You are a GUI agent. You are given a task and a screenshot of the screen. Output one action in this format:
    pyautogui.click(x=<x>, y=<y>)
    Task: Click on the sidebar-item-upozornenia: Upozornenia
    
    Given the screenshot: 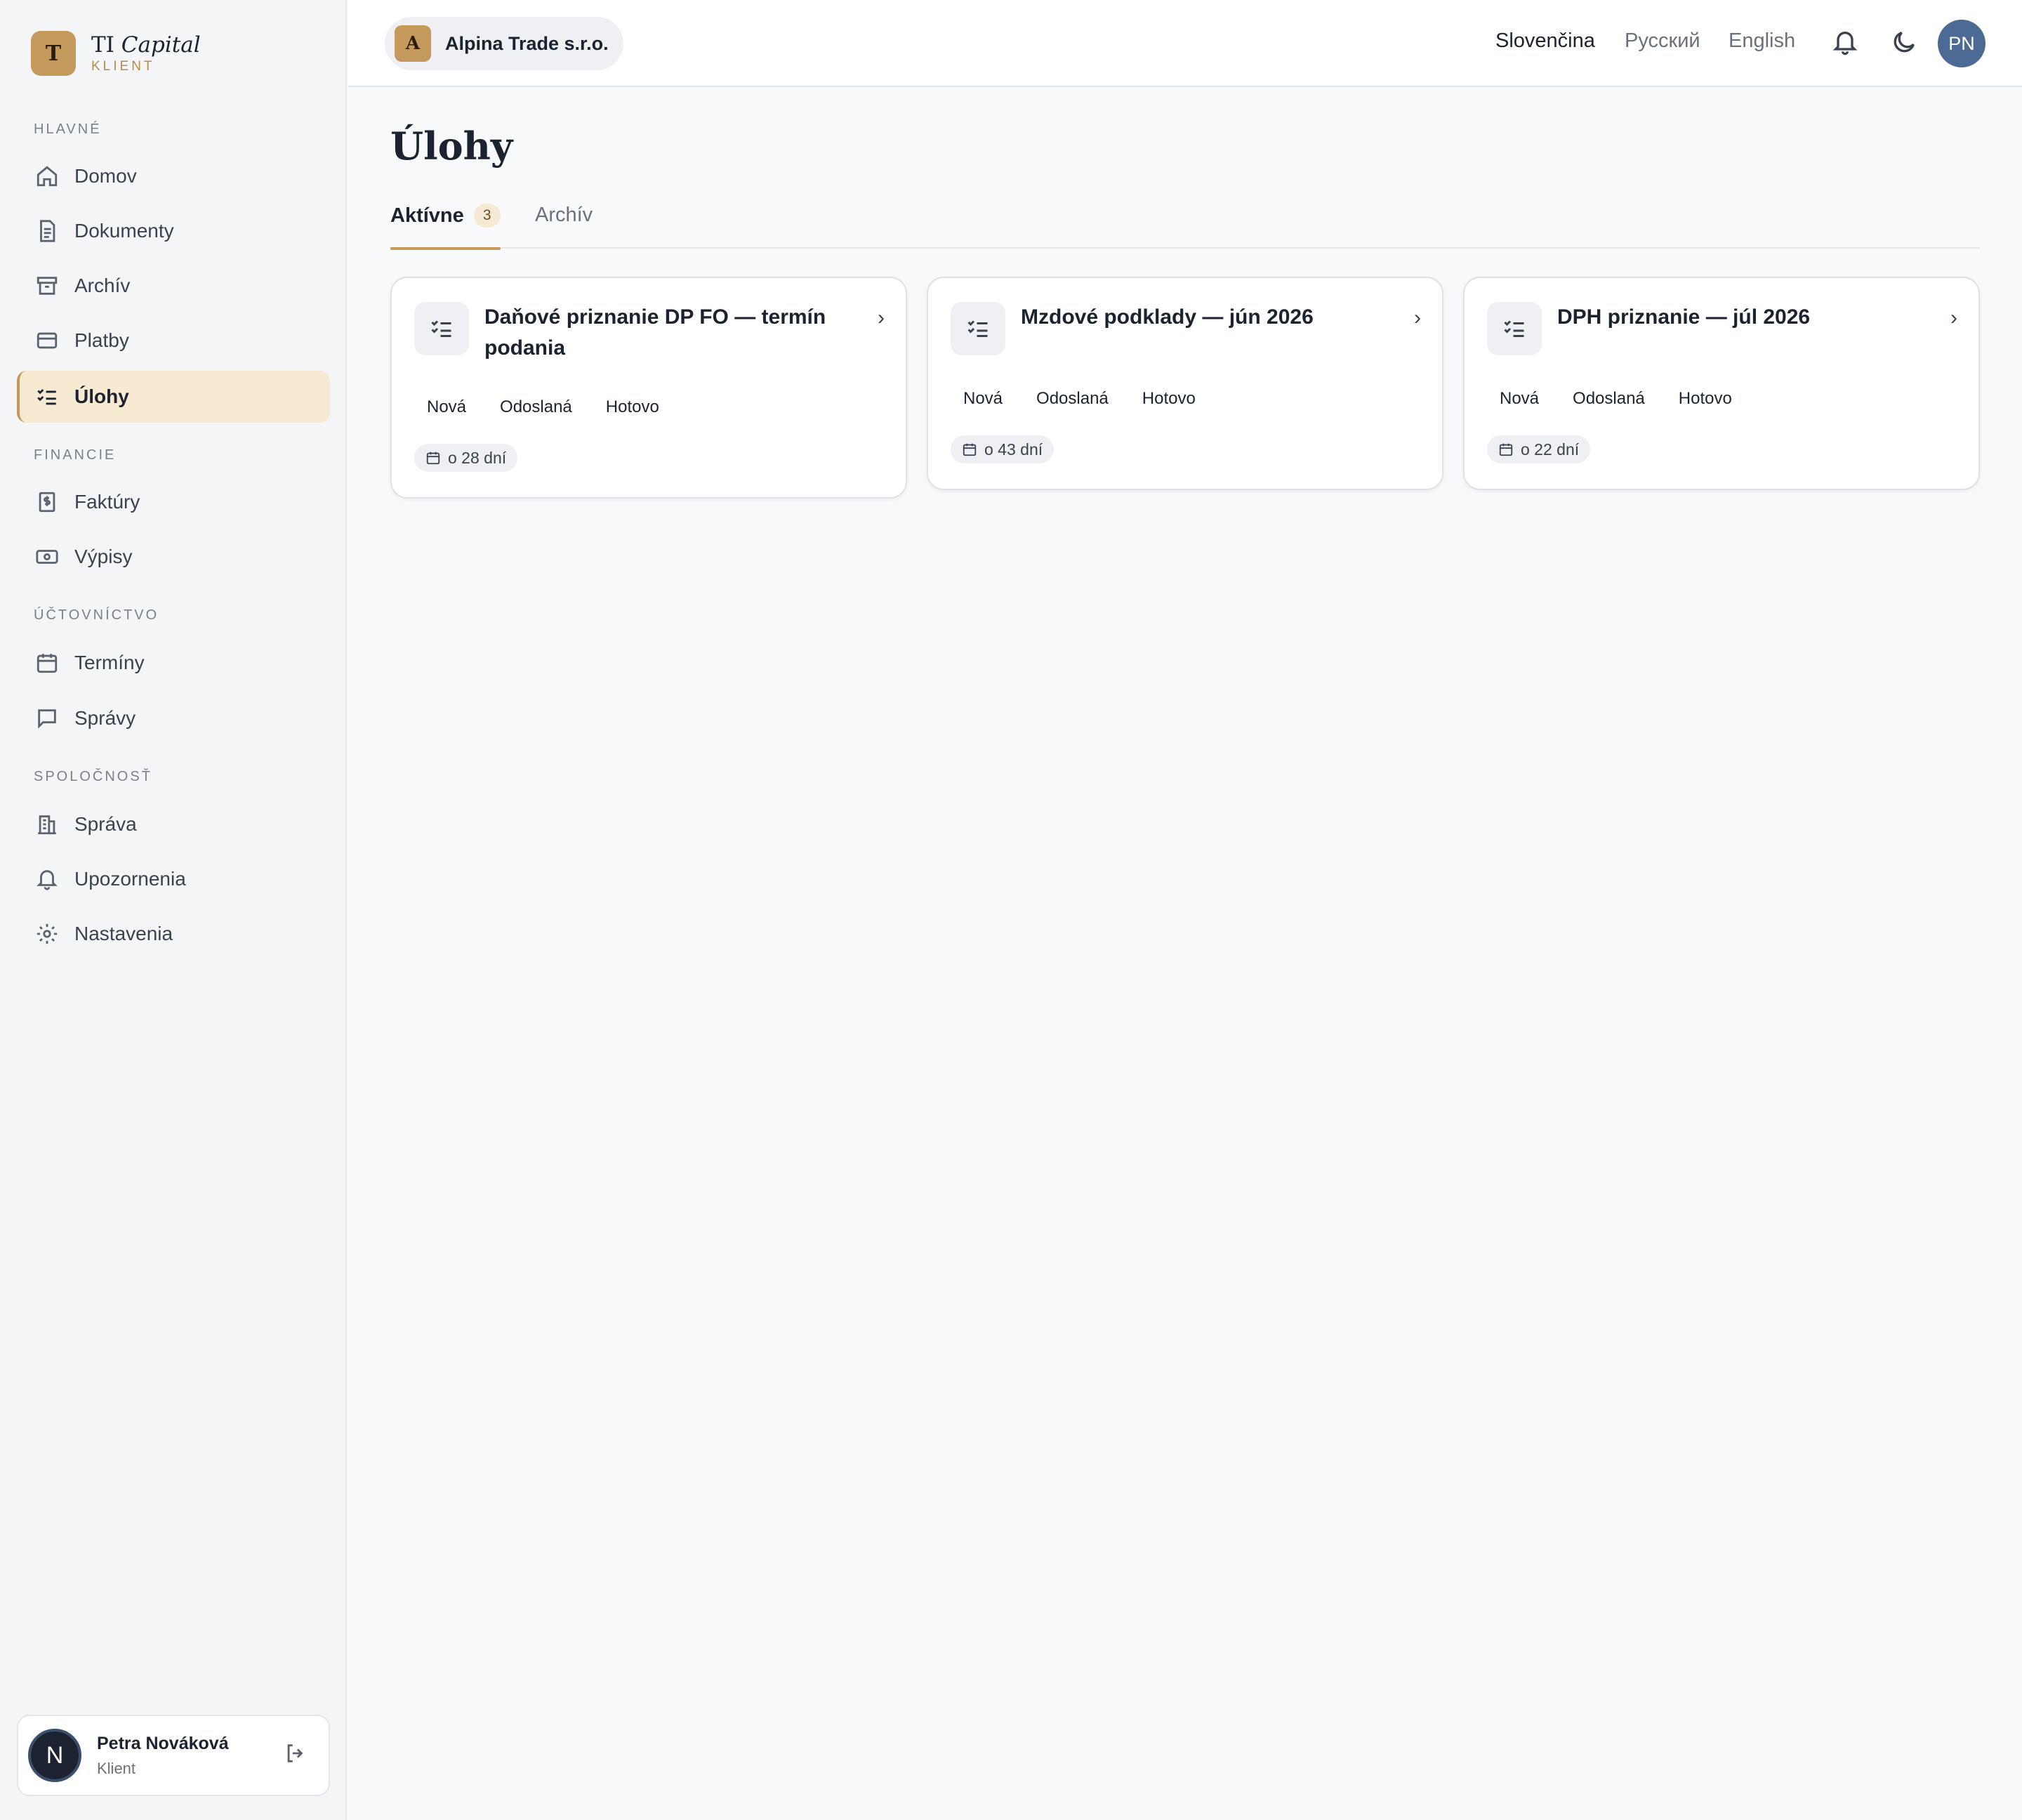 What is the action you would take?
    pyautogui.click(x=173, y=879)
    